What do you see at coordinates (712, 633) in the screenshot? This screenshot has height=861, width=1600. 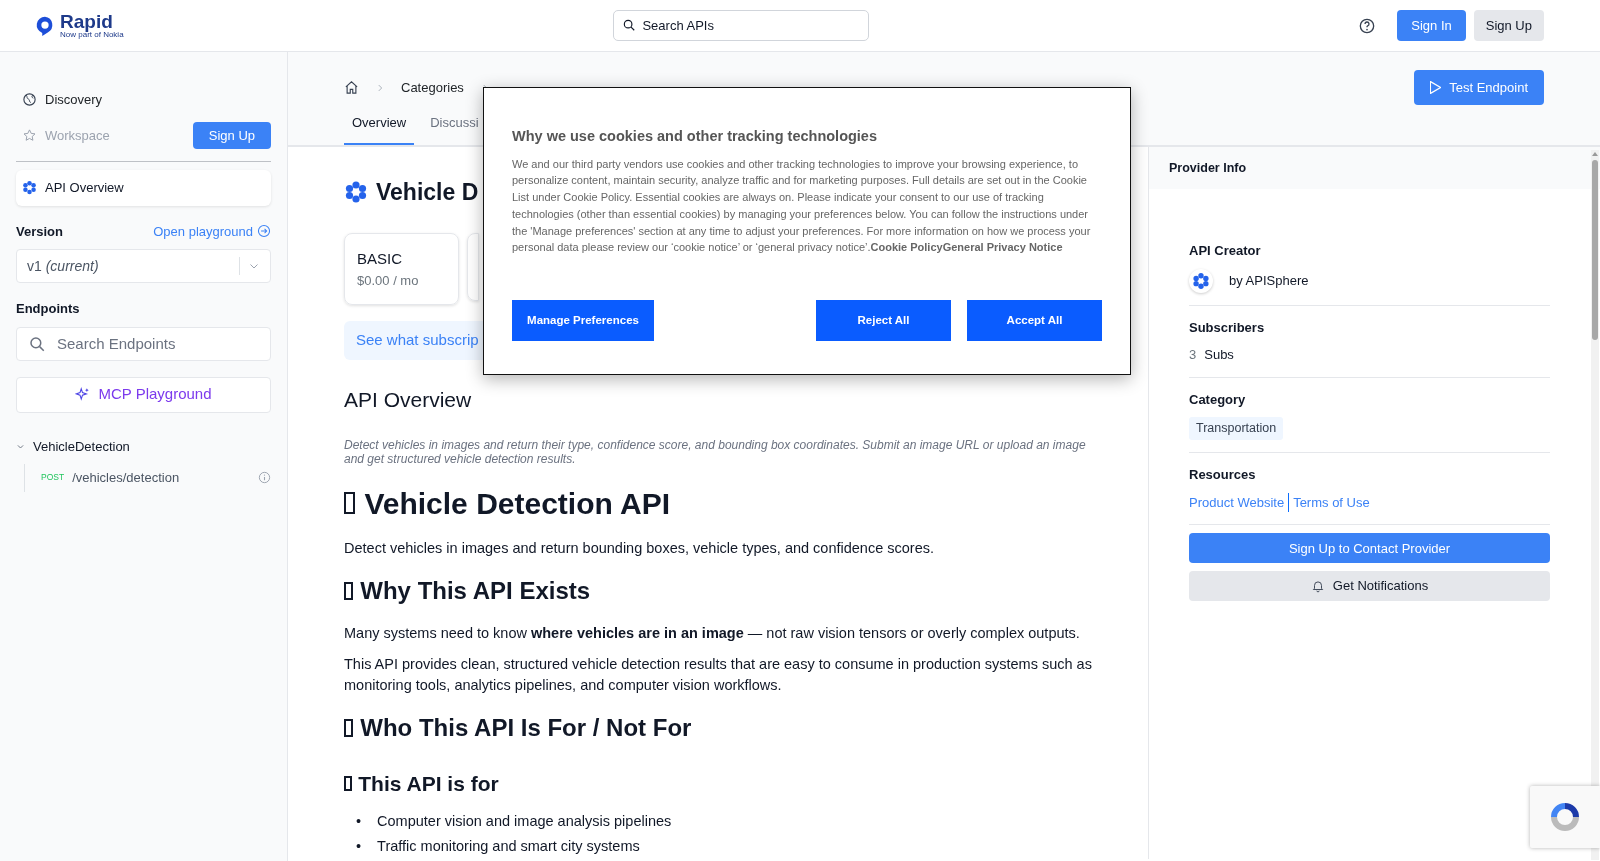 I see `paragraph: Many systems need to know where vehicles are in an image — not raw vision tensors or overly complex outputs.` at bounding box center [712, 633].